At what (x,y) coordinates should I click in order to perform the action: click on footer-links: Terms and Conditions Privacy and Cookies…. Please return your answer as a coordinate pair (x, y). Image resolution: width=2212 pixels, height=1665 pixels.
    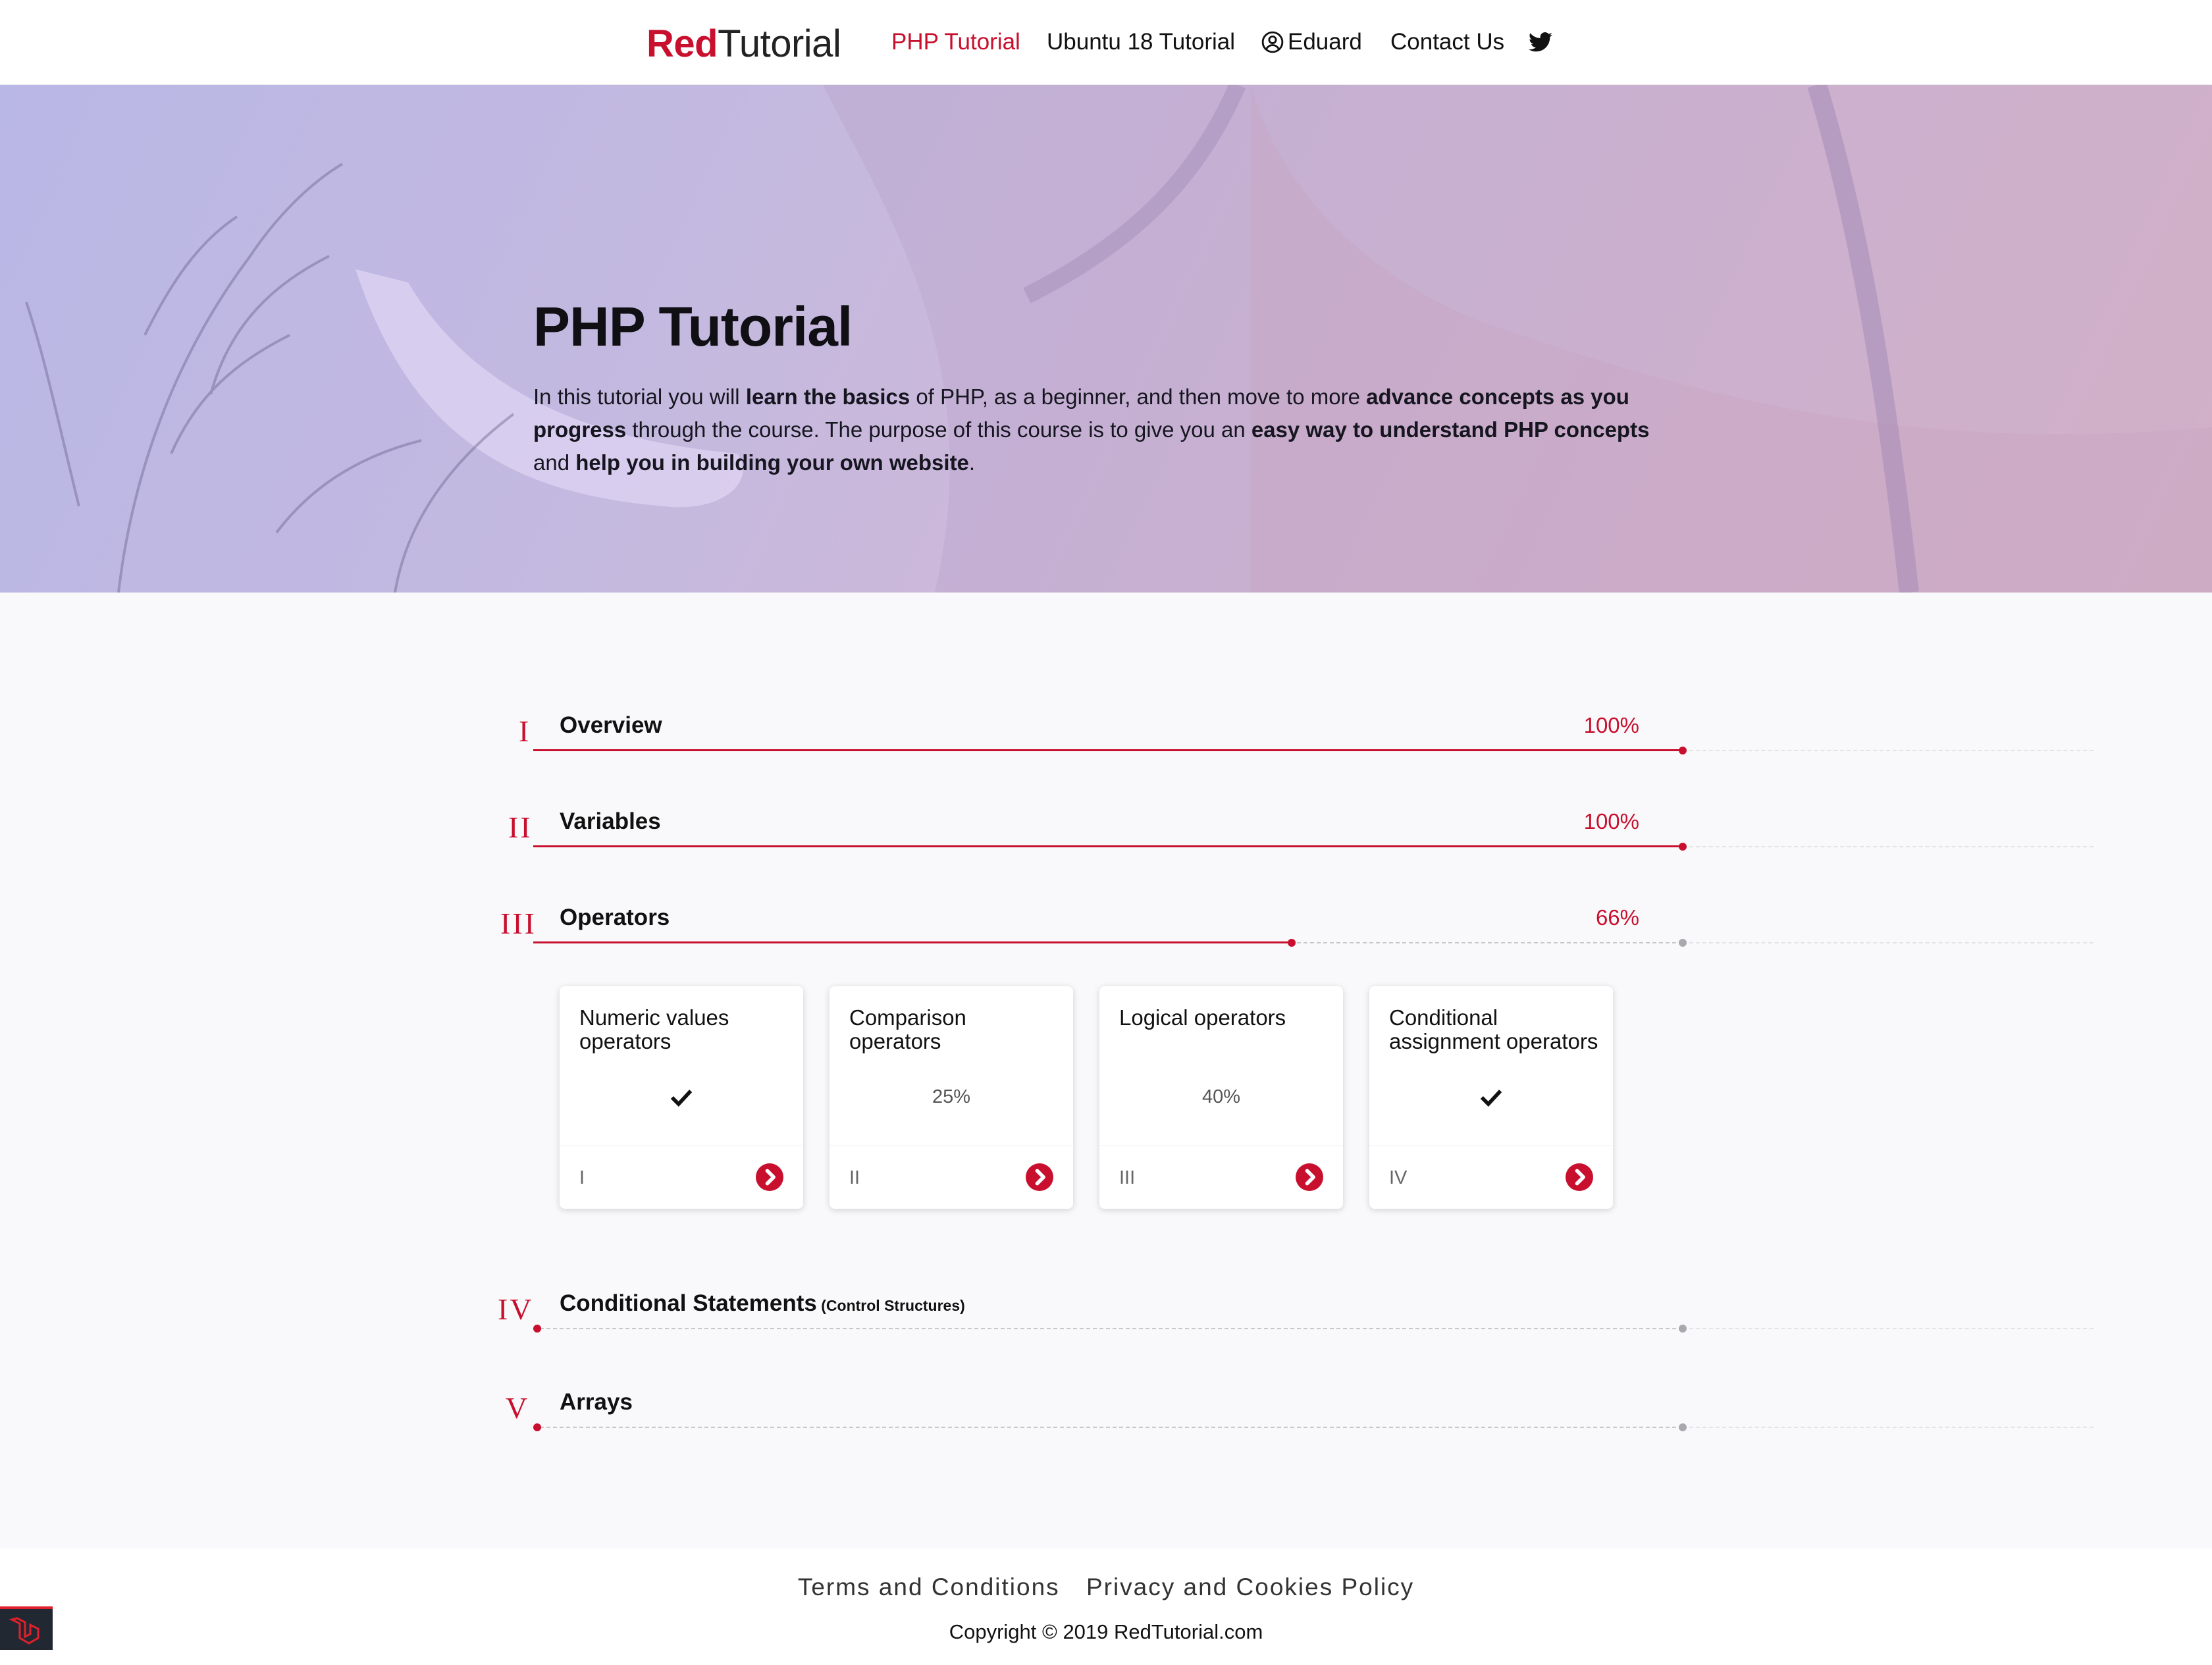
    Looking at the image, I should click on (1106, 1587).